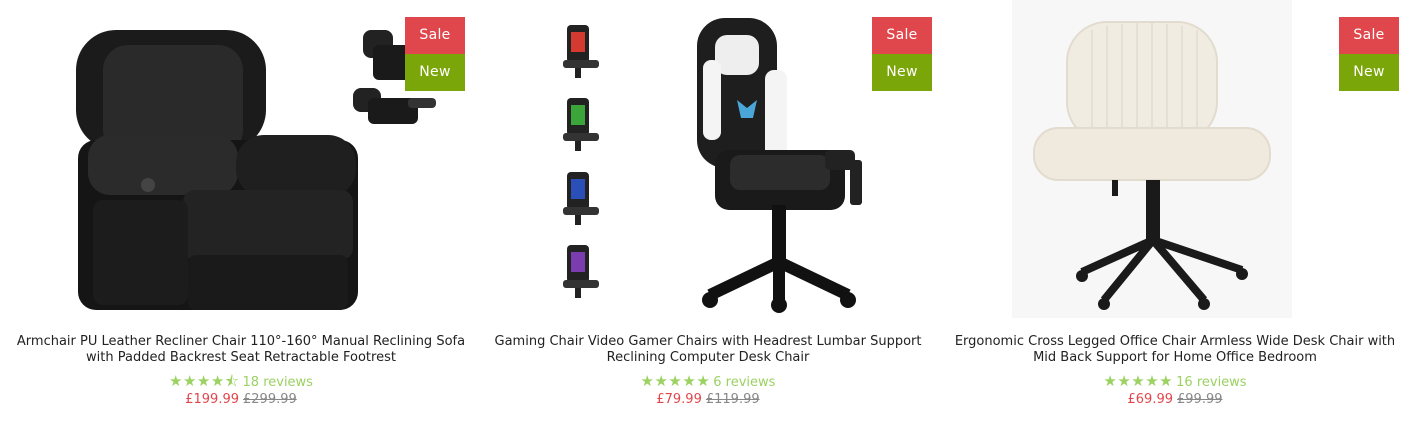 The height and width of the screenshot is (432, 1428). What do you see at coordinates (679, 399) in the screenshot?
I see `sale-price: £79.99` at bounding box center [679, 399].